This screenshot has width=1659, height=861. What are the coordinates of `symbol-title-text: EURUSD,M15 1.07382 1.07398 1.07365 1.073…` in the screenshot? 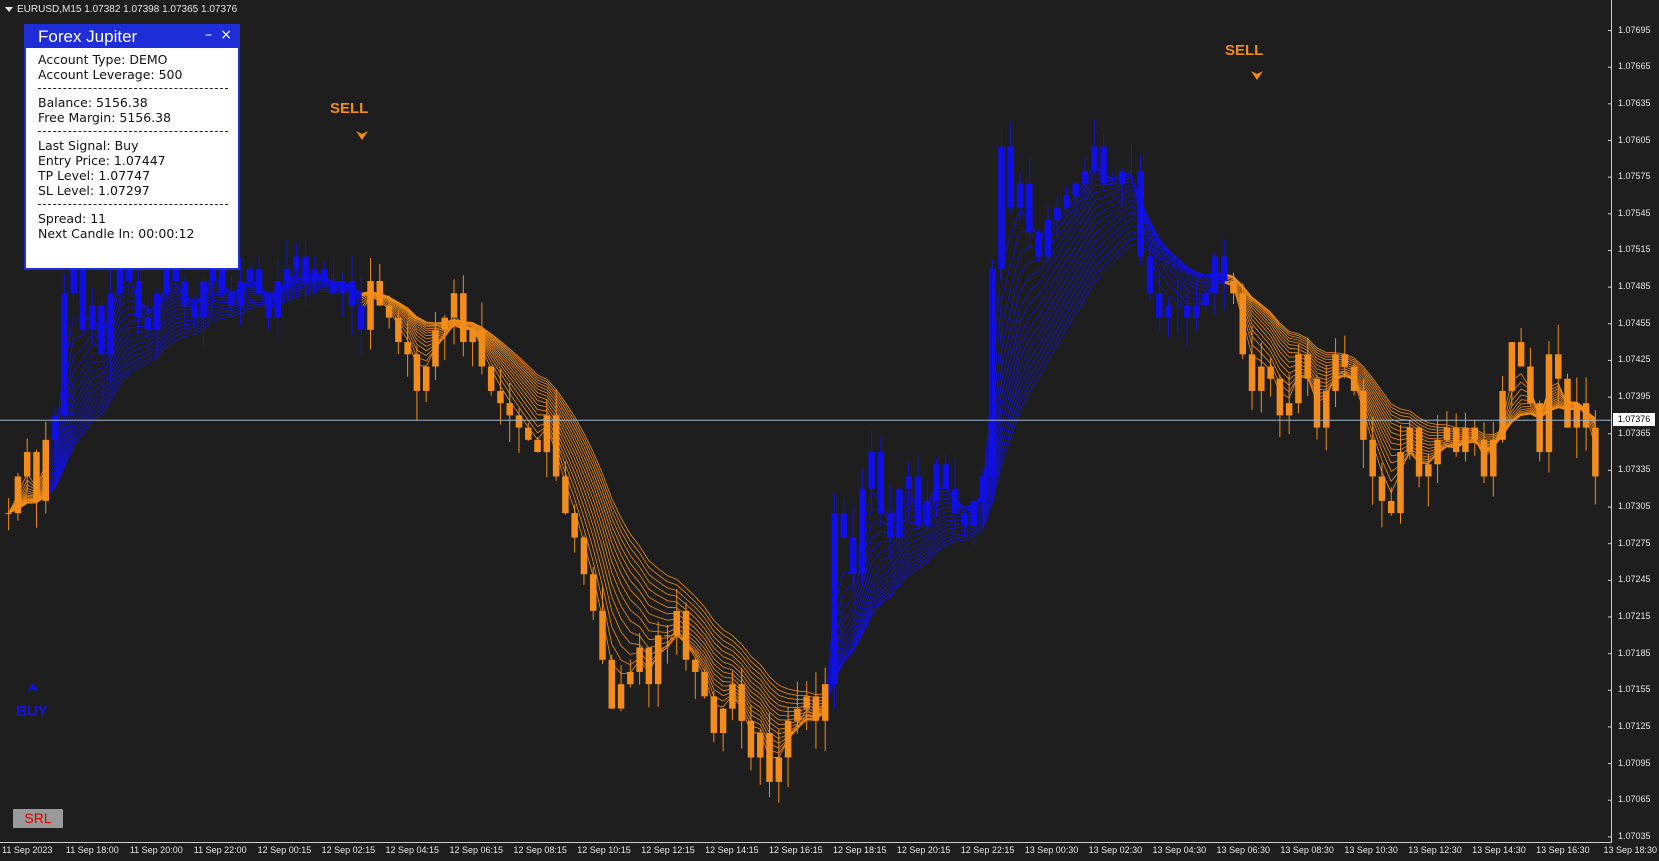 It's located at (127, 9).